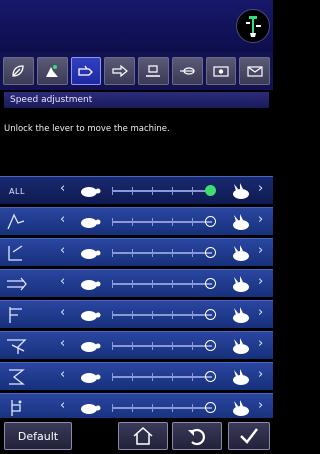  What do you see at coordinates (253, 26) in the screenshot?
I see `sewing-machine-icon` at bounding box center [253, 26].